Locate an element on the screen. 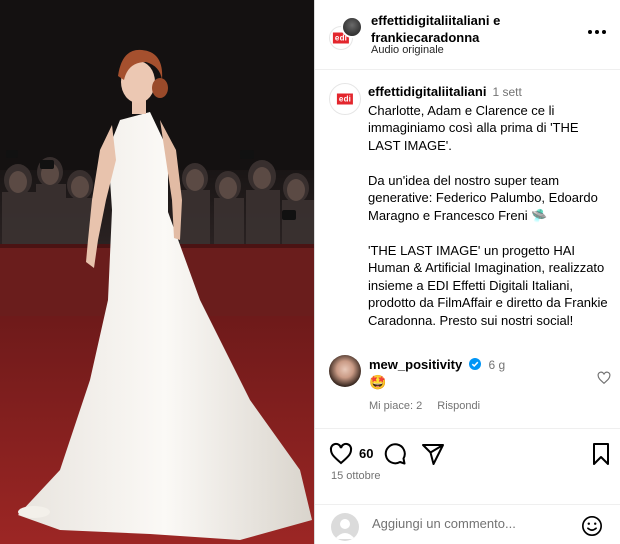 The image size is (620, 544). more-options-button is located at coordinates (597, 32).